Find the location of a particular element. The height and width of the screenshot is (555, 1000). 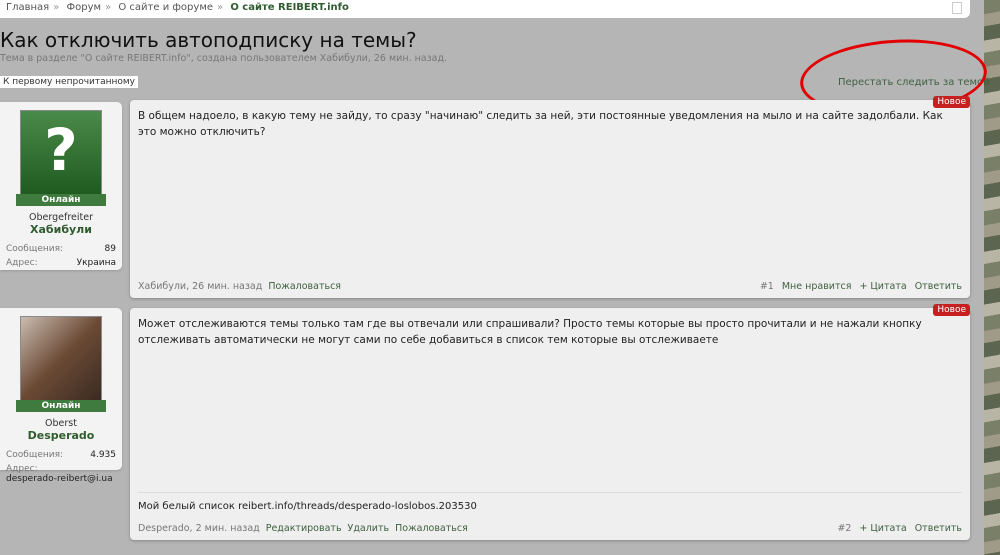

user-rank: Oberst is located at coordinates (61, 423).